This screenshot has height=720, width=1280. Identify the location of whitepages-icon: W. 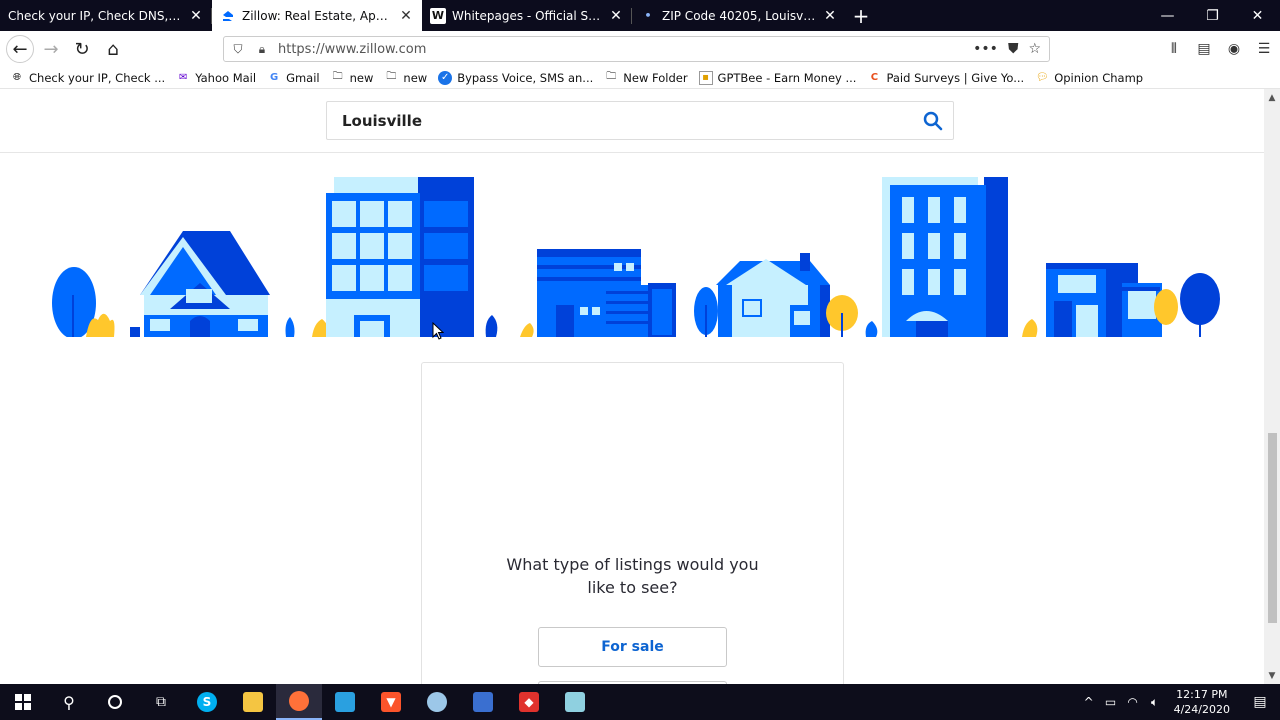
(438, 15).